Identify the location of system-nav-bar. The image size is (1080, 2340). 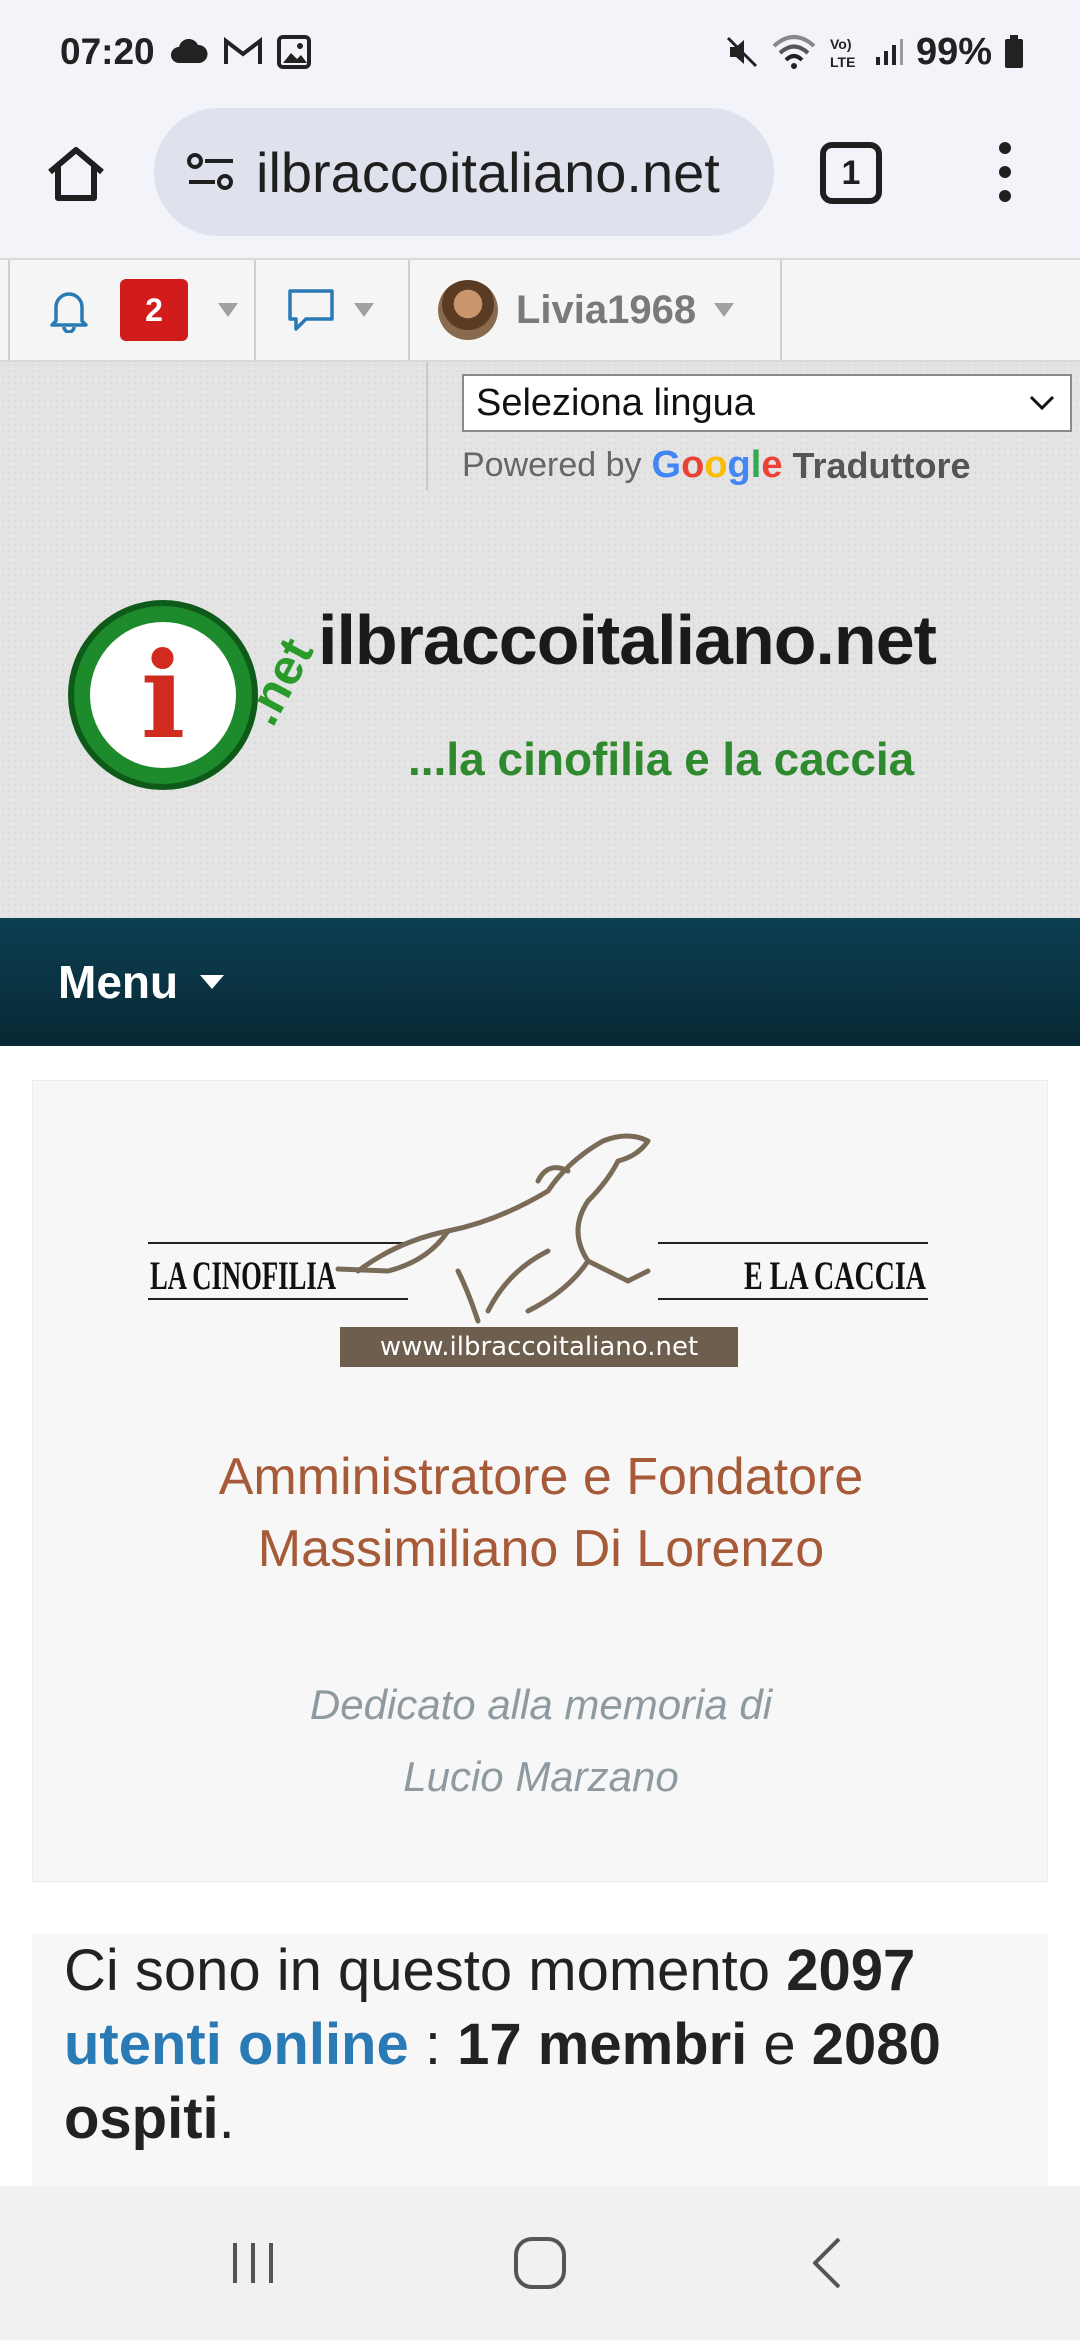
(540, 2263).